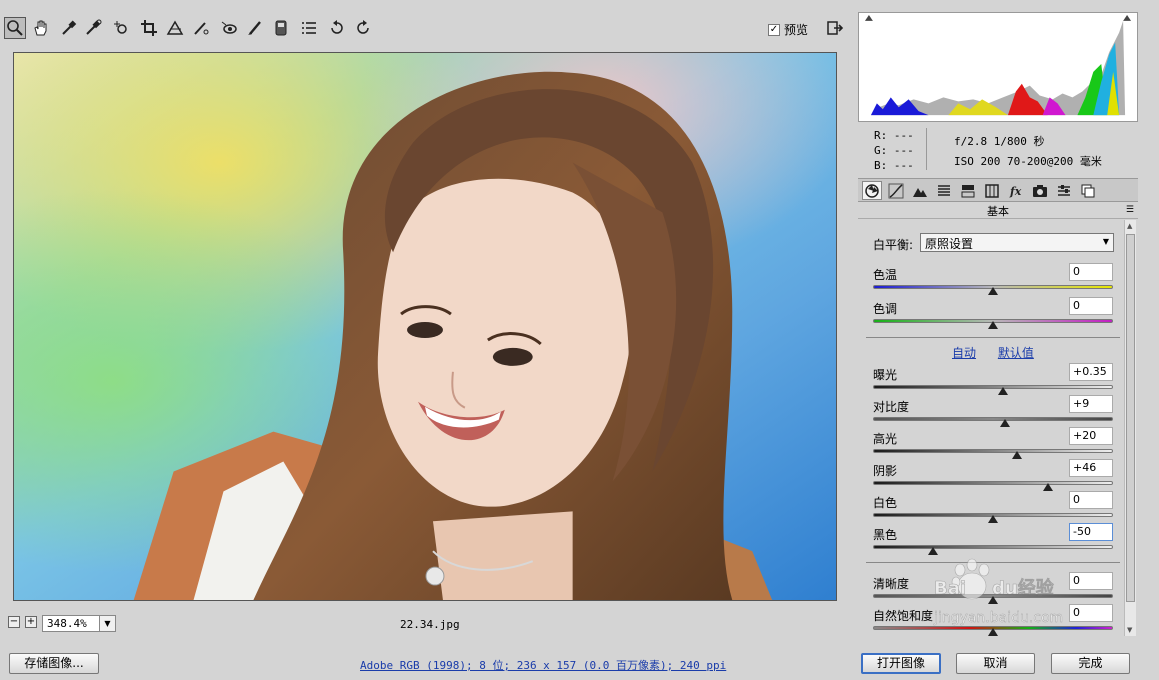 The width and height of the screenshot is (1159, 680). What do you see at coordinates (993, 620) in the screenshot?
I see `slider-vibrance: 自然饱和度 0` at bounding box center [993, 620].